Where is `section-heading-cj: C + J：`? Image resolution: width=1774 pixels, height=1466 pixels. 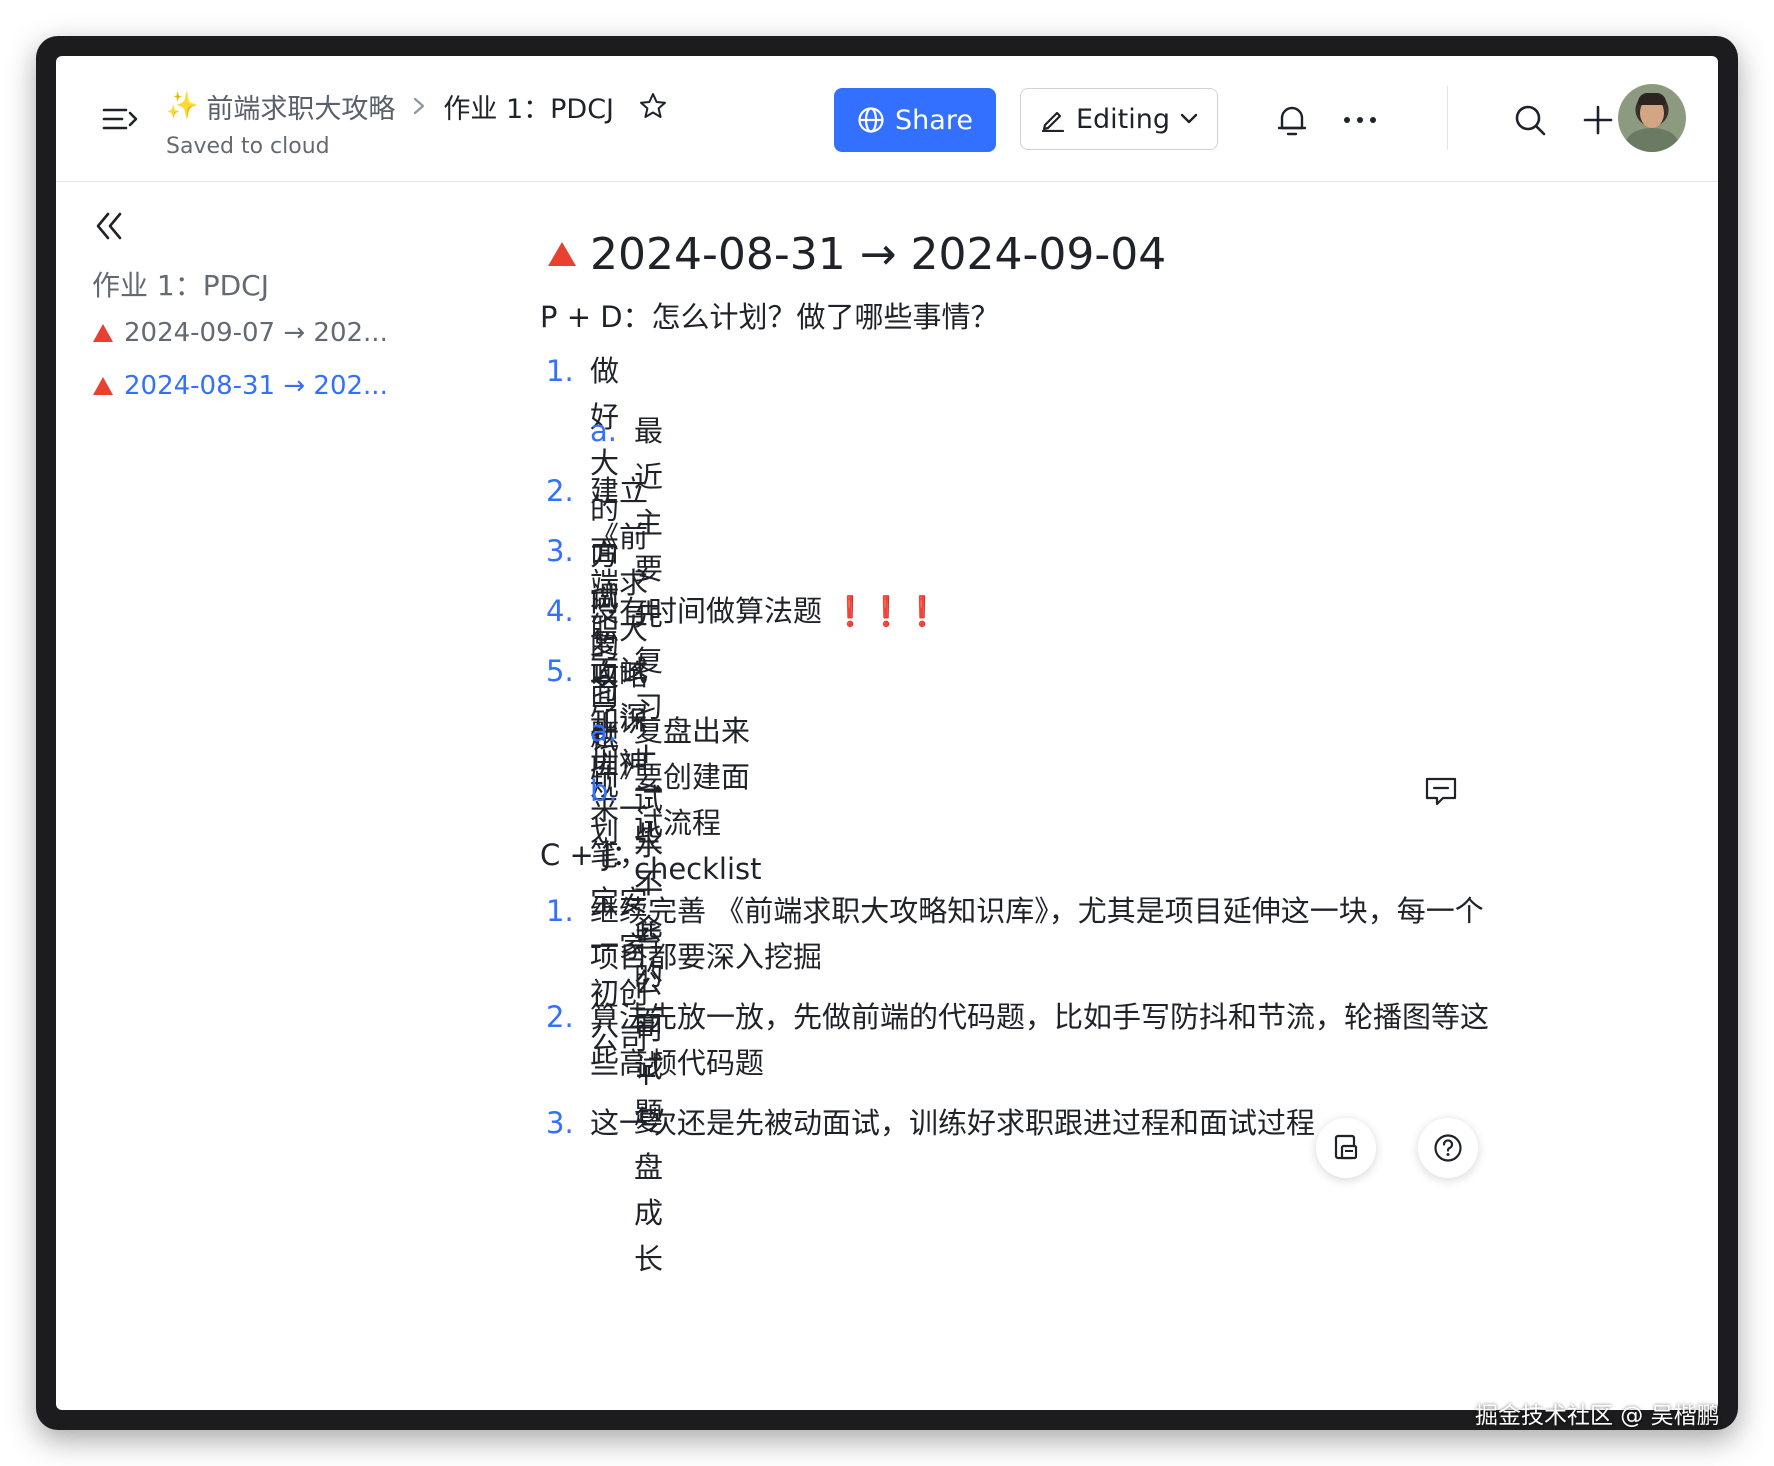 section-heading-cj: C + J： is located at coordinates (590, 853).